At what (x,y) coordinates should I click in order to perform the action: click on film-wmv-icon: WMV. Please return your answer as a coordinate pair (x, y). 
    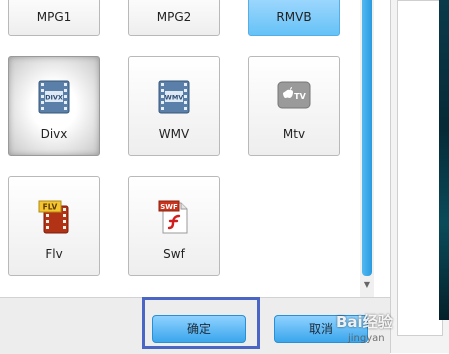
    Looking at the image, I should click on (174, 98).